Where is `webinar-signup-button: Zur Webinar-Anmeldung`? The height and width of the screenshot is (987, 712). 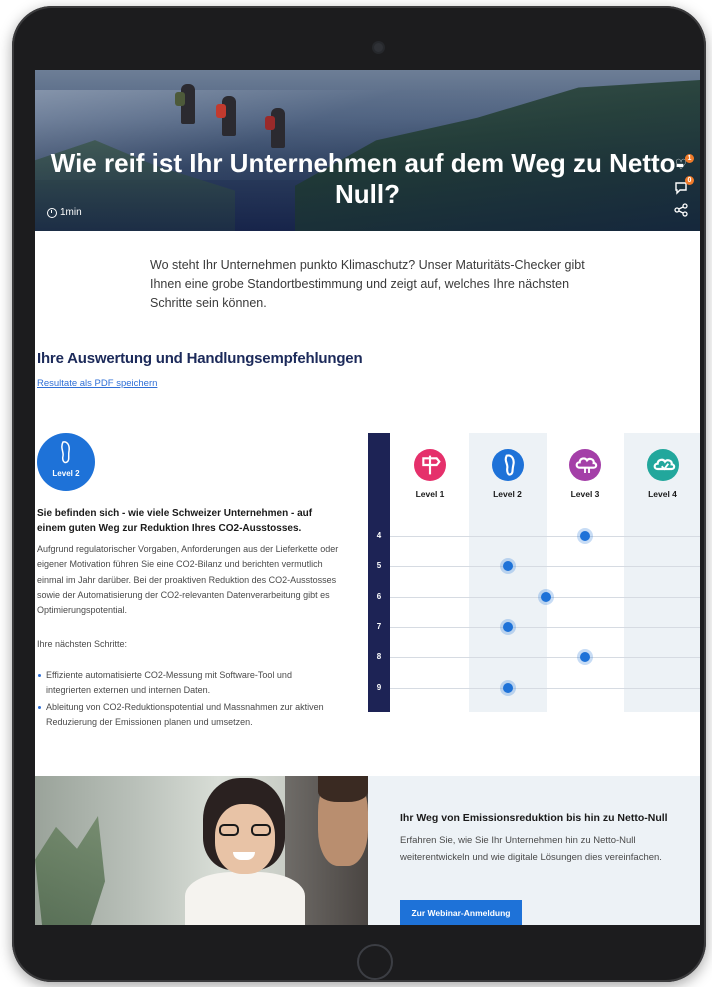 webinar-signup-button: Zur Webinar-Anmeldung is located at coordinates (461, 912).